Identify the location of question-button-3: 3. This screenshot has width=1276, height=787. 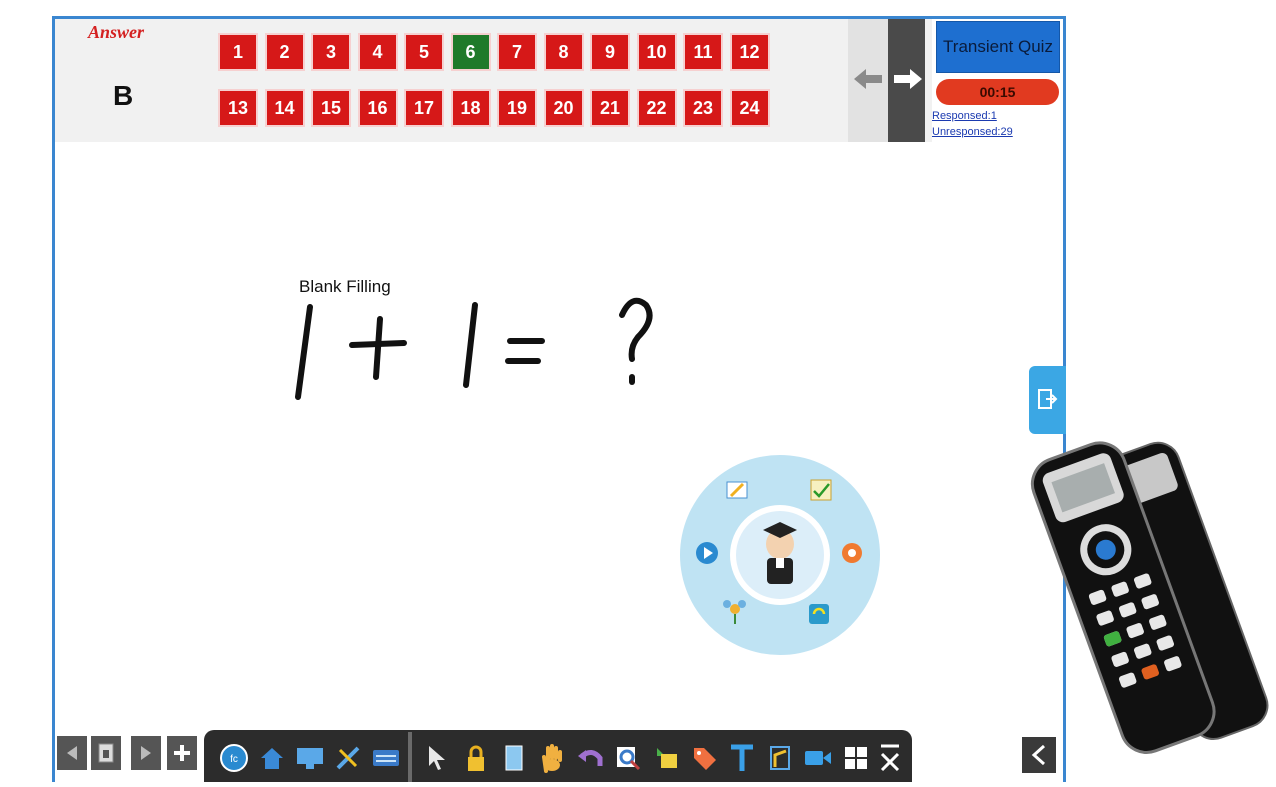
(331, 52).